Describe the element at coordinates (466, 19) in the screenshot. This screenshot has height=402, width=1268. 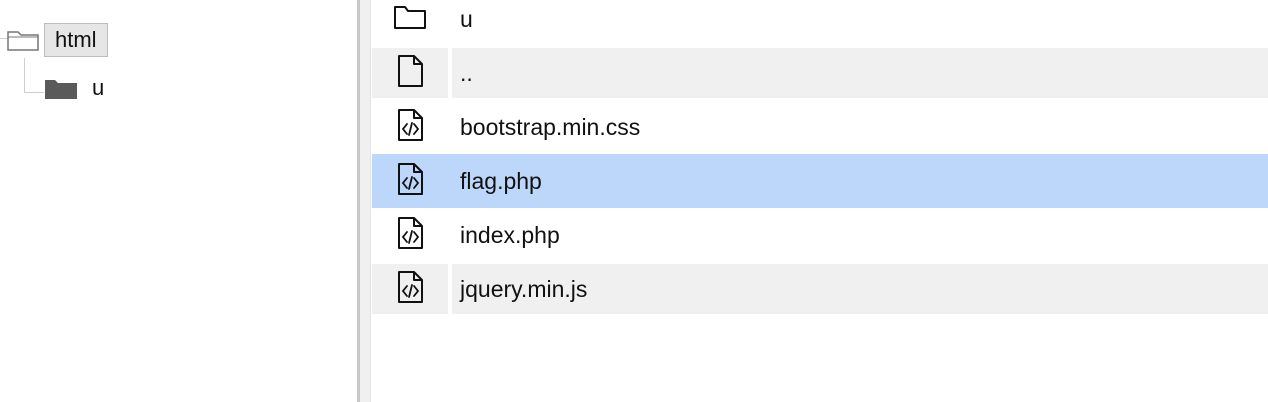
I see `file-name: u` at that location.